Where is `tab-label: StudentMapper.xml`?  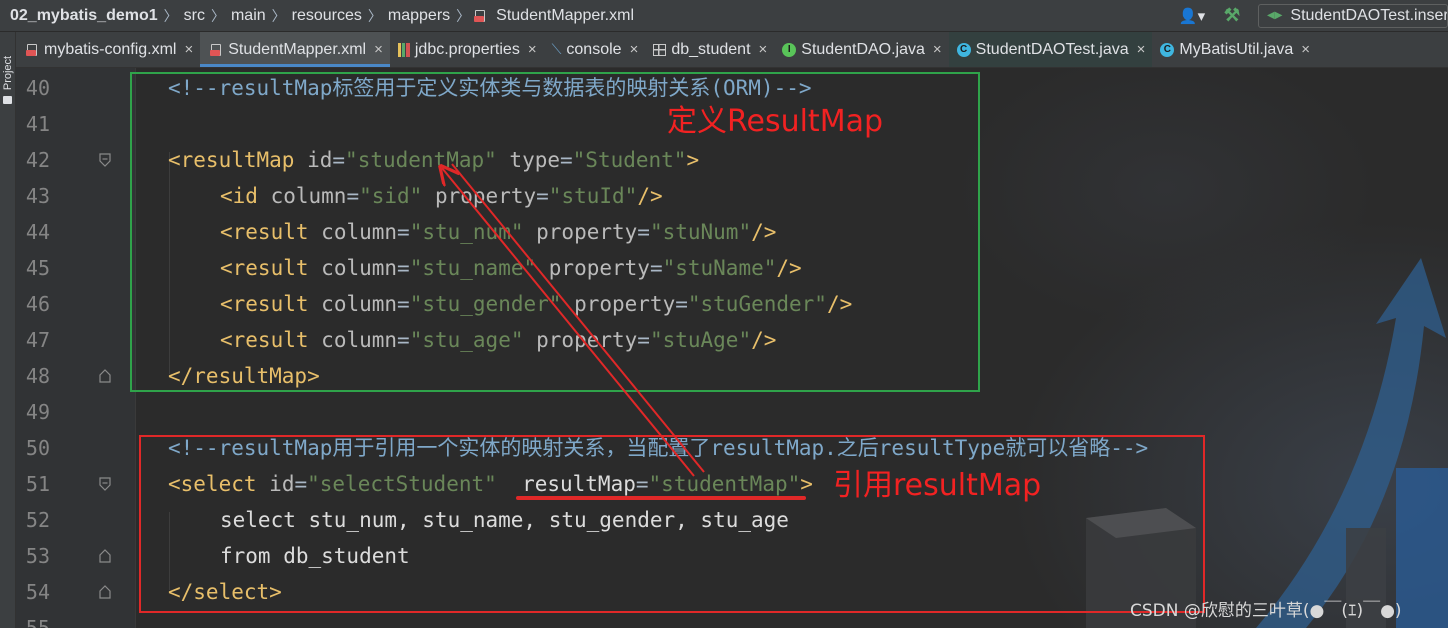 tab-label: StudentMapper.xml is located at coordinates (297, 49).